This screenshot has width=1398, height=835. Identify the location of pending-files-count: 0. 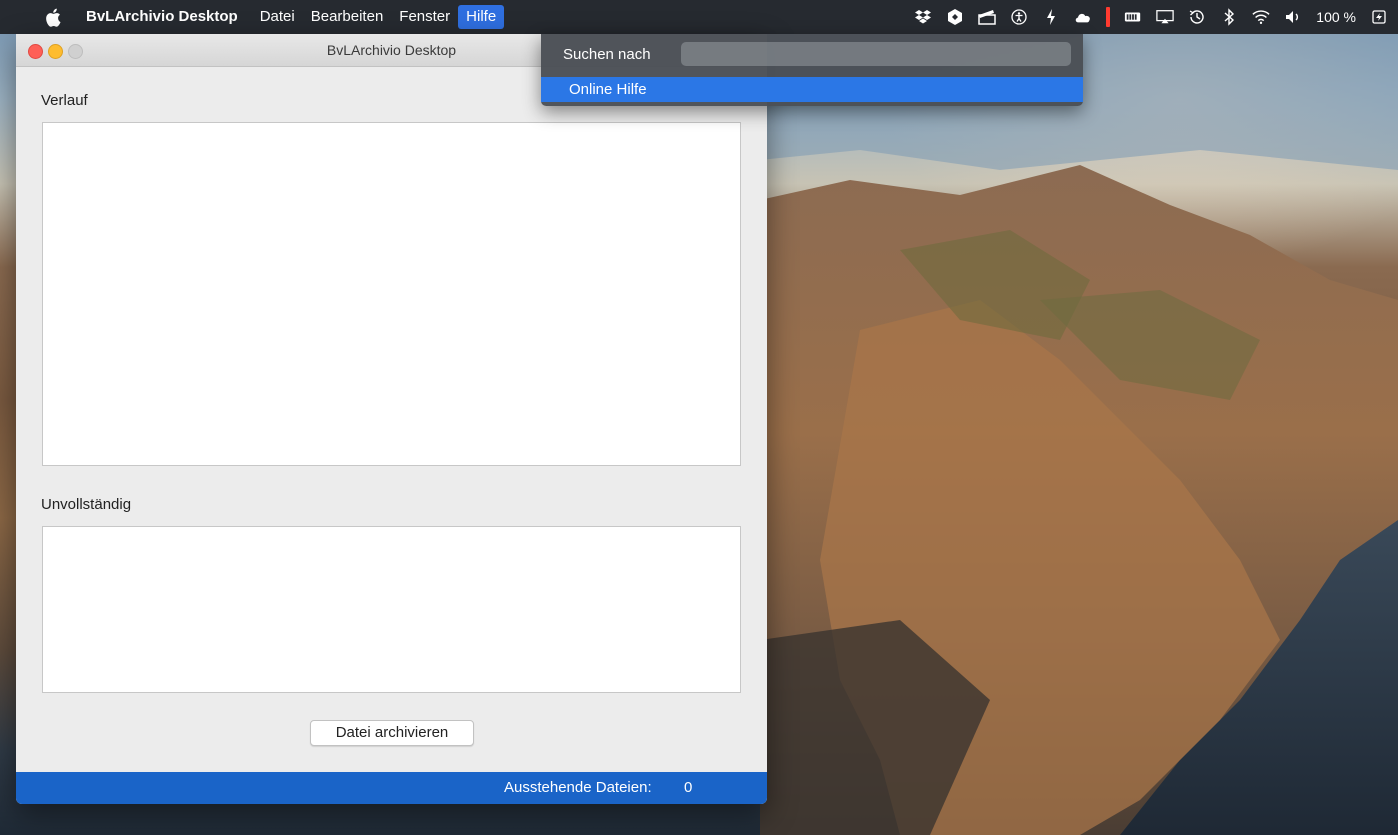
(688, 787).